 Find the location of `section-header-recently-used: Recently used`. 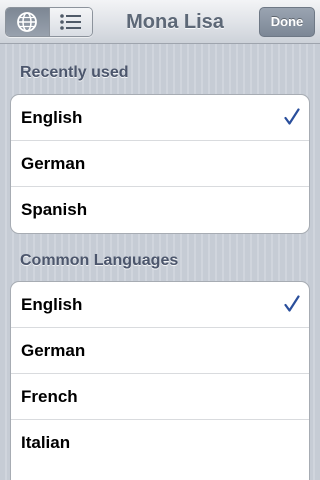

section-header-recently-used: Recently used is located at coordinates (74, 72).